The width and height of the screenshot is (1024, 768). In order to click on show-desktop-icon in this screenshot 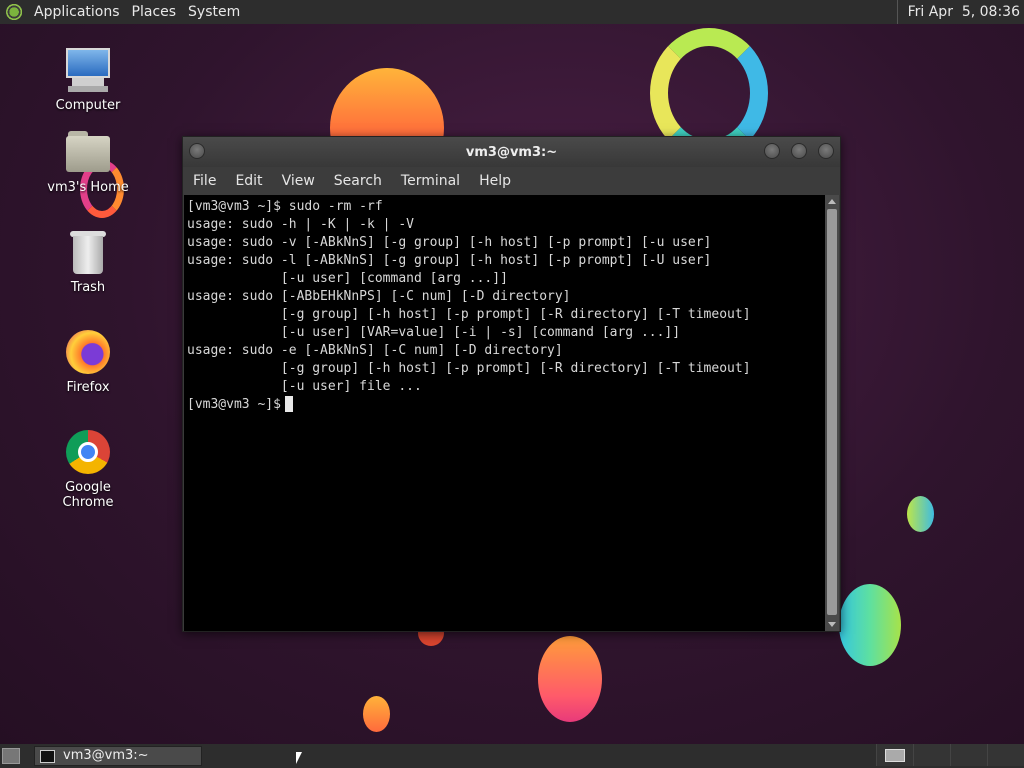, I will do `click(11, 756)`.